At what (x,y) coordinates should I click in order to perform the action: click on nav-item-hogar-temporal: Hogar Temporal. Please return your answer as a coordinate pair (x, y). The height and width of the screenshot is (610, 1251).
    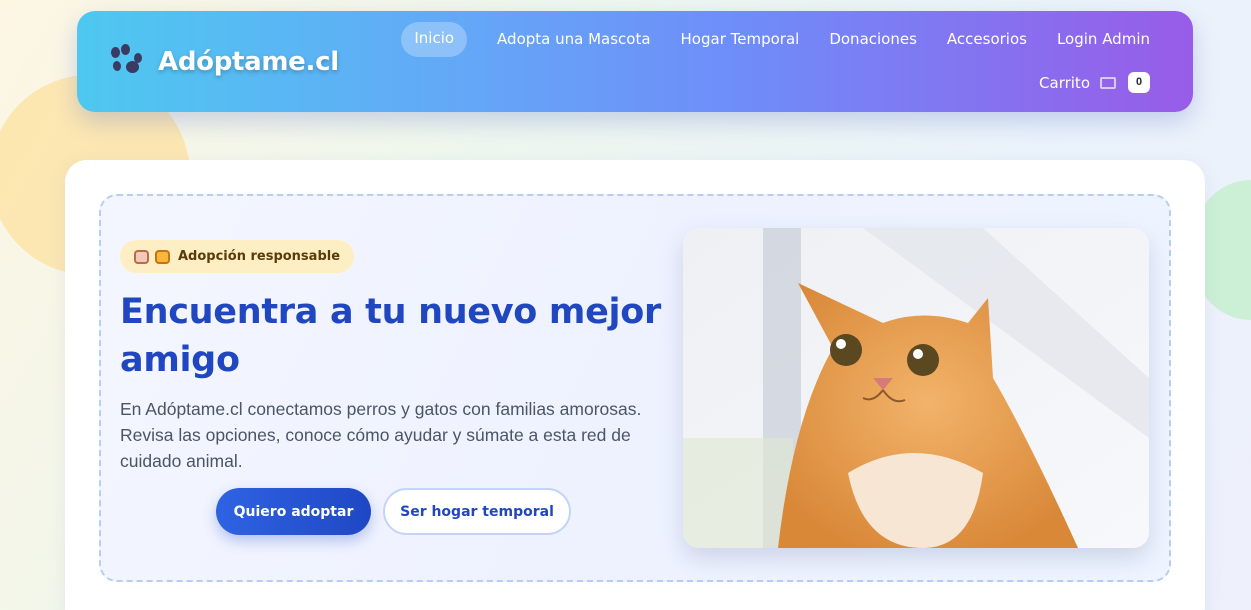
    Looking at the image, I should click on (740, 39).